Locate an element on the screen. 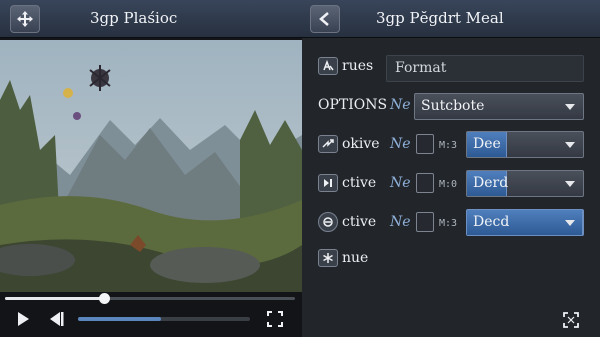  row-dropdown: Decd is located at coordinates (525, 222).